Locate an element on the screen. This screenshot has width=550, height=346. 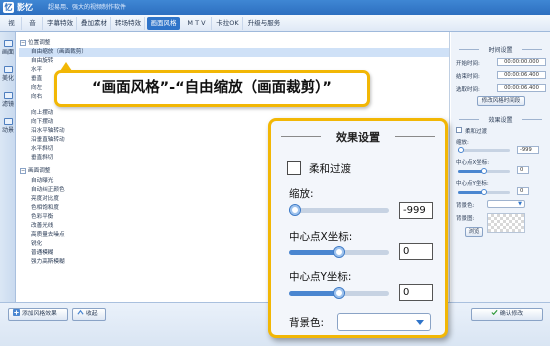
menu-video: 视 频 is located at coordinates (12, 28).